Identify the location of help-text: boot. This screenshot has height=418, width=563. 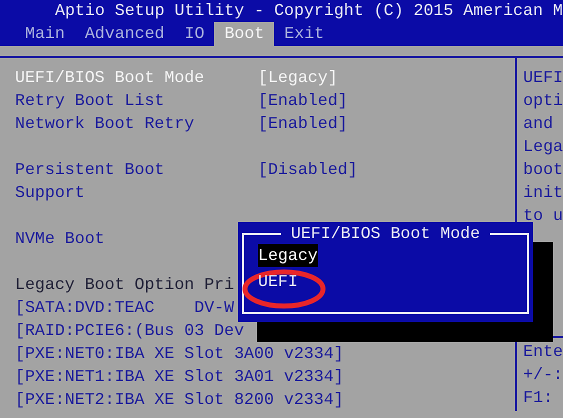
(543, 169).